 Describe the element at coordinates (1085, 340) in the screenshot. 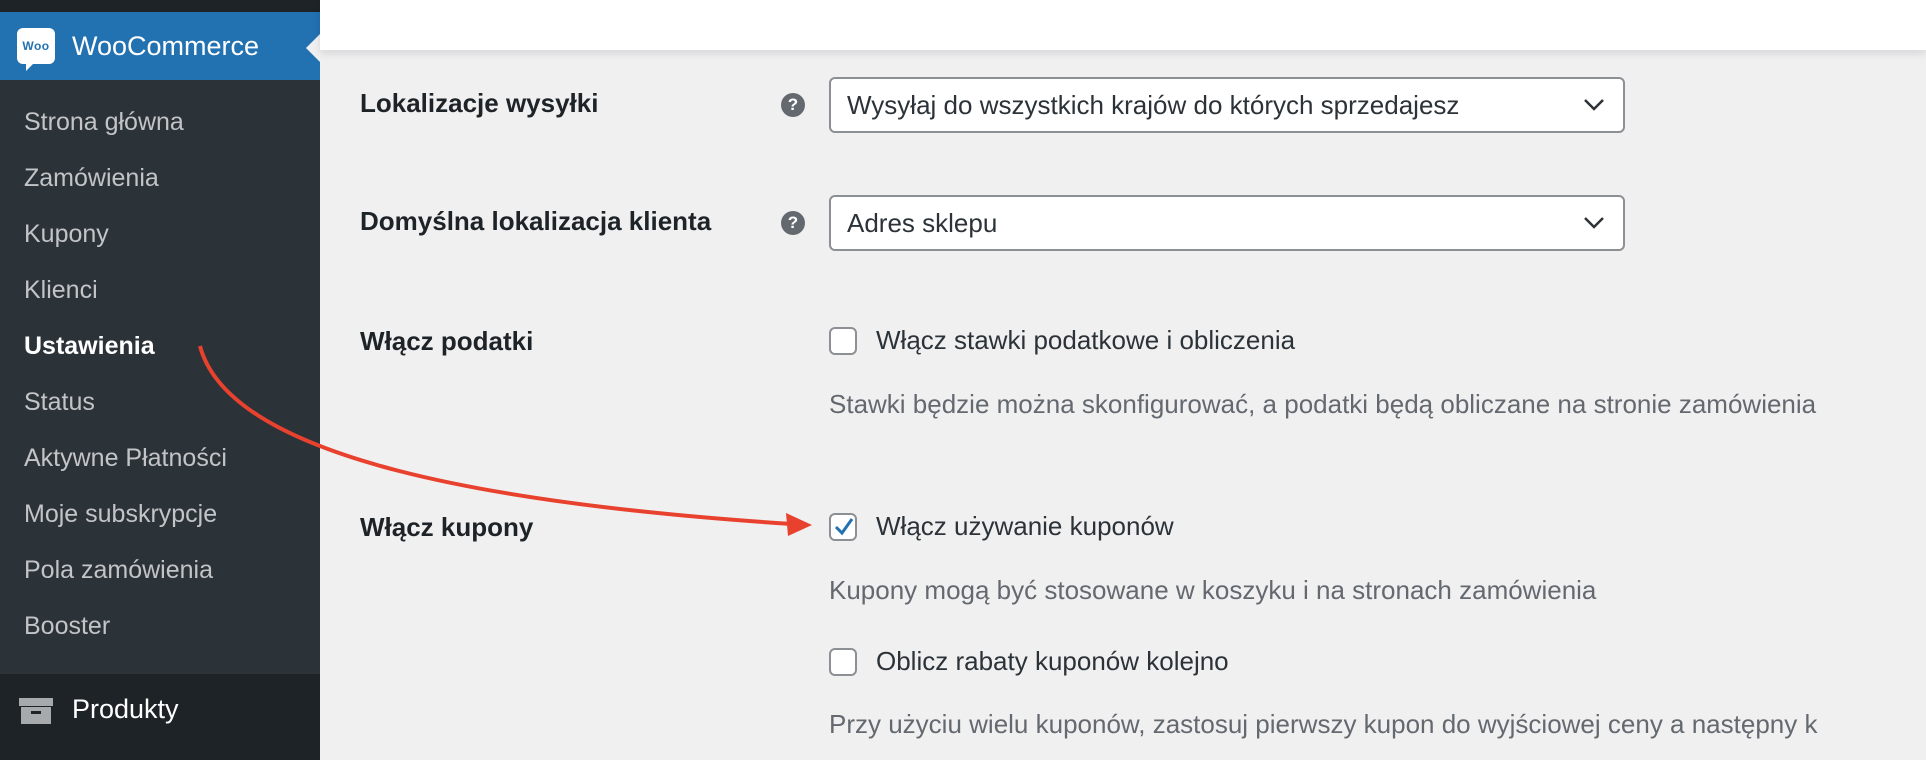

I see `enable-taxes-checkbox-label: Włącz stawki podatkowe i obliczenia` at that location.